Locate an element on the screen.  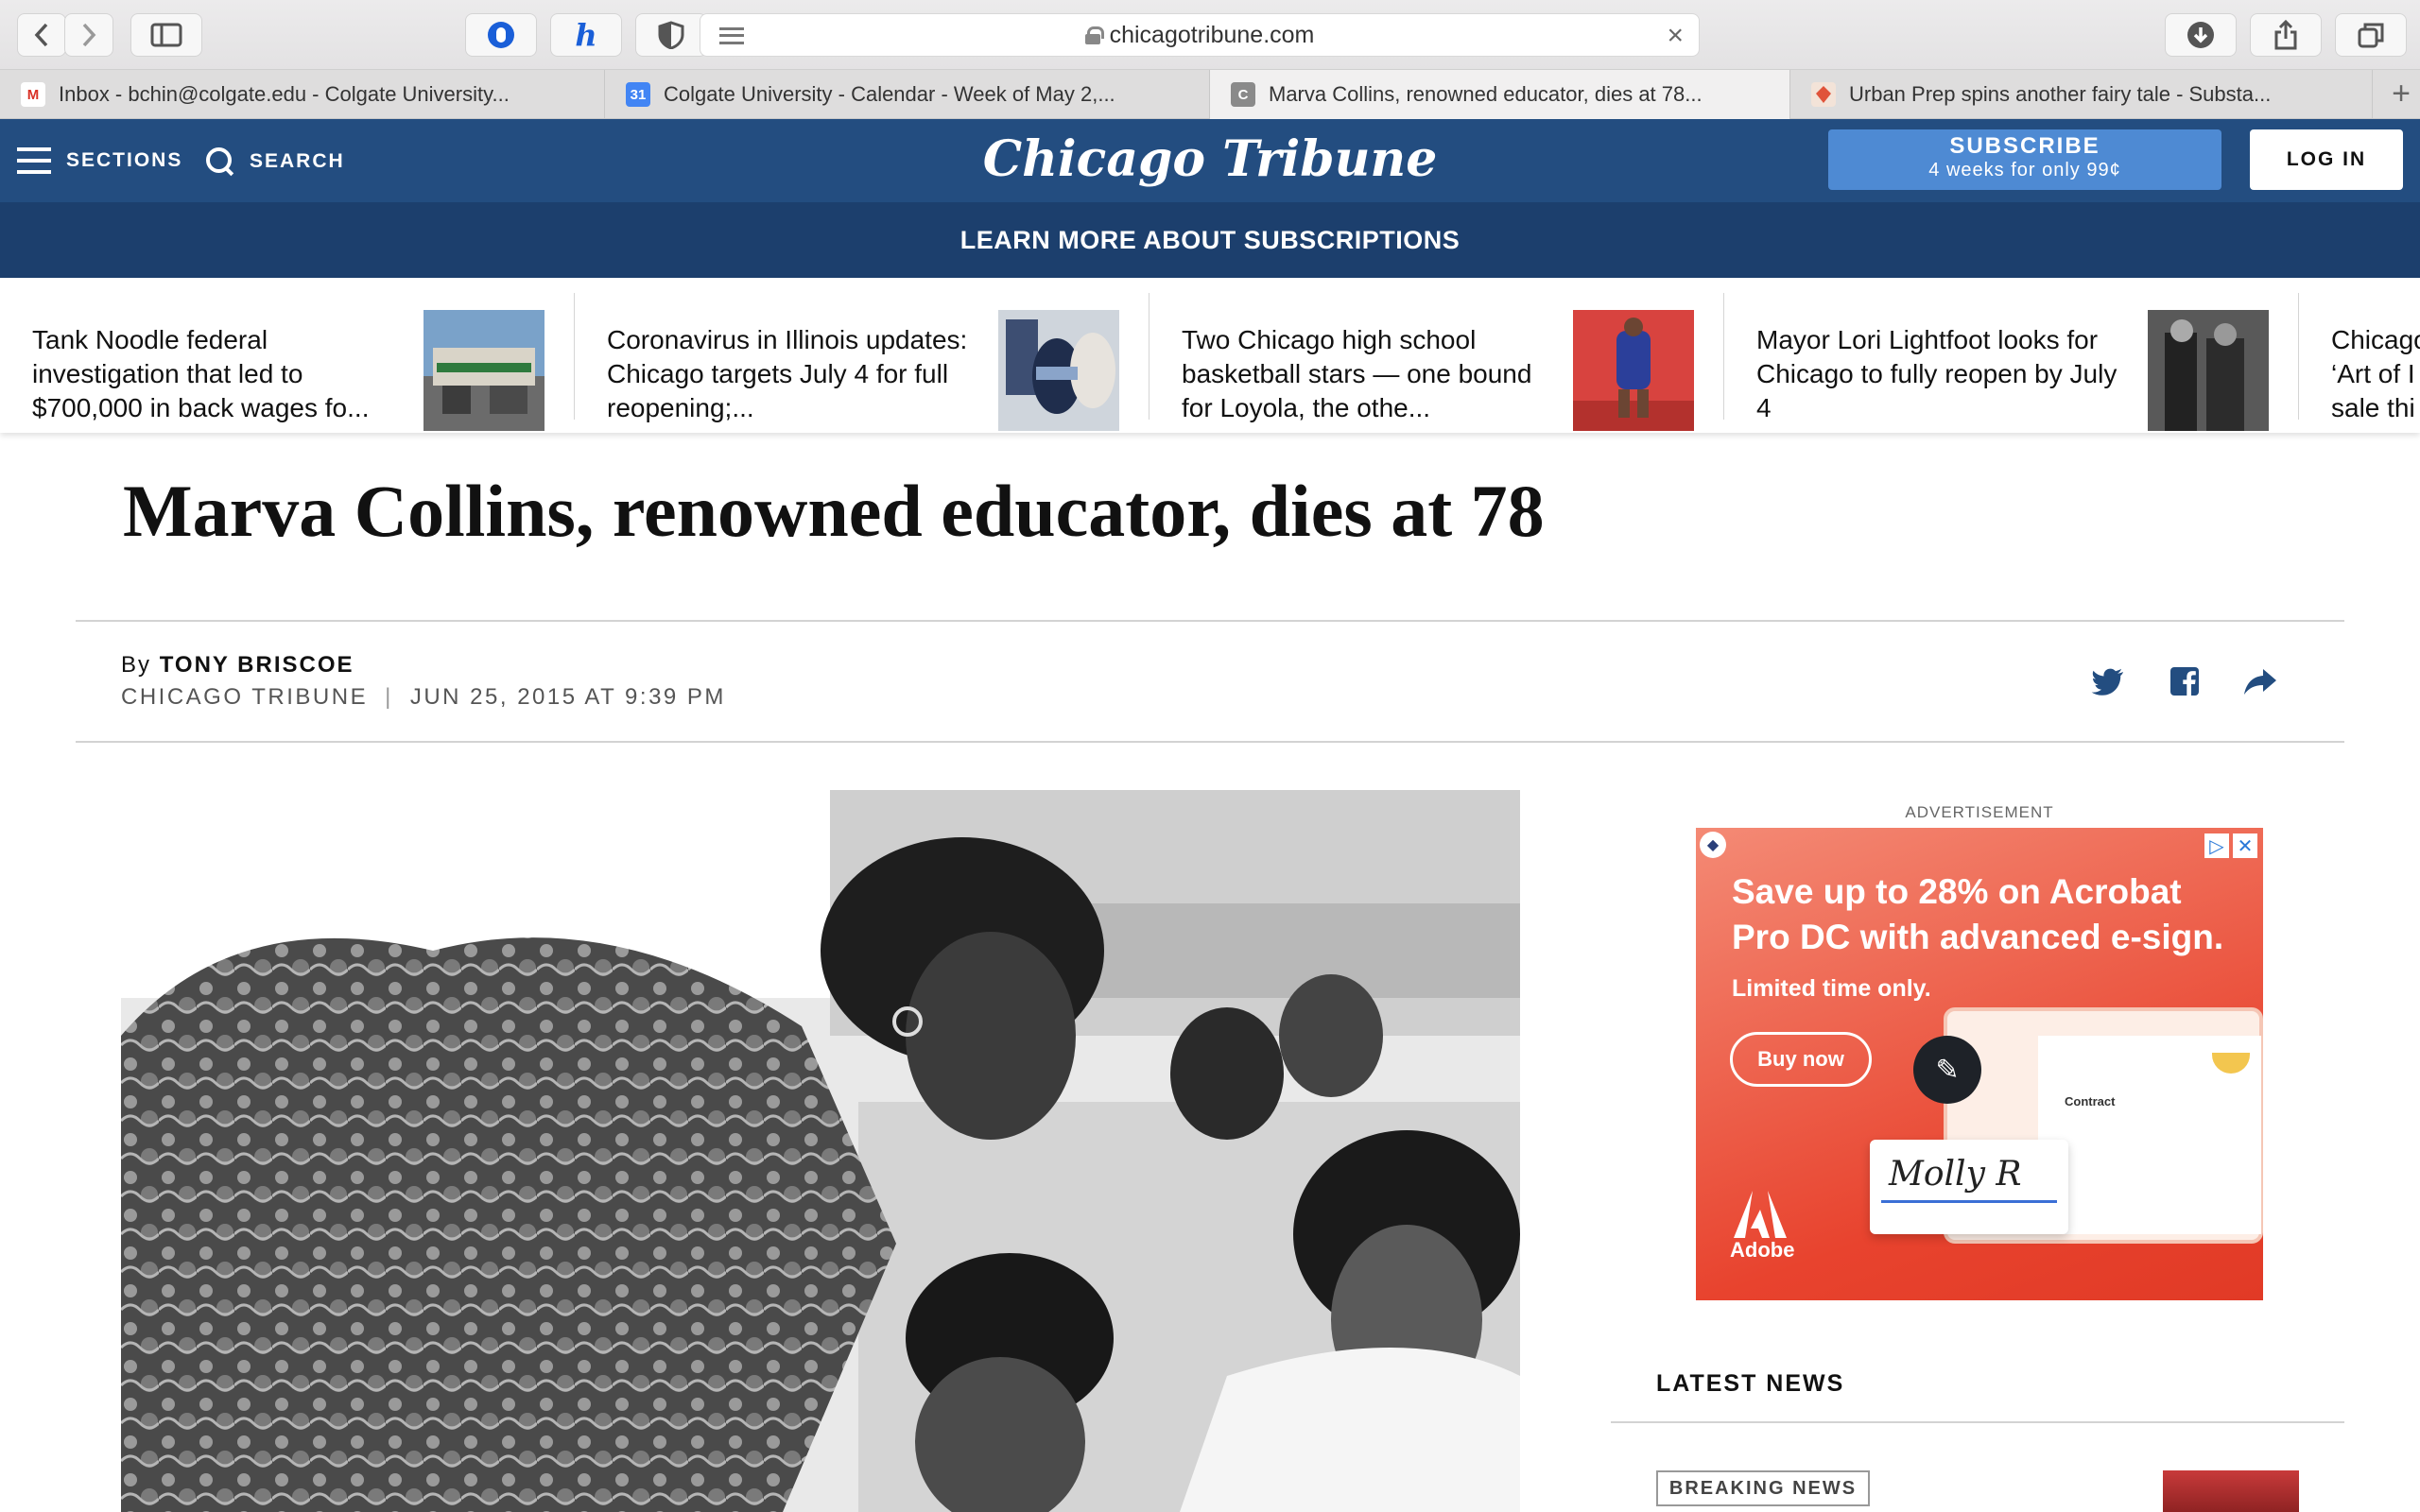
twitter-icon is located at coordinates (2109, 681).